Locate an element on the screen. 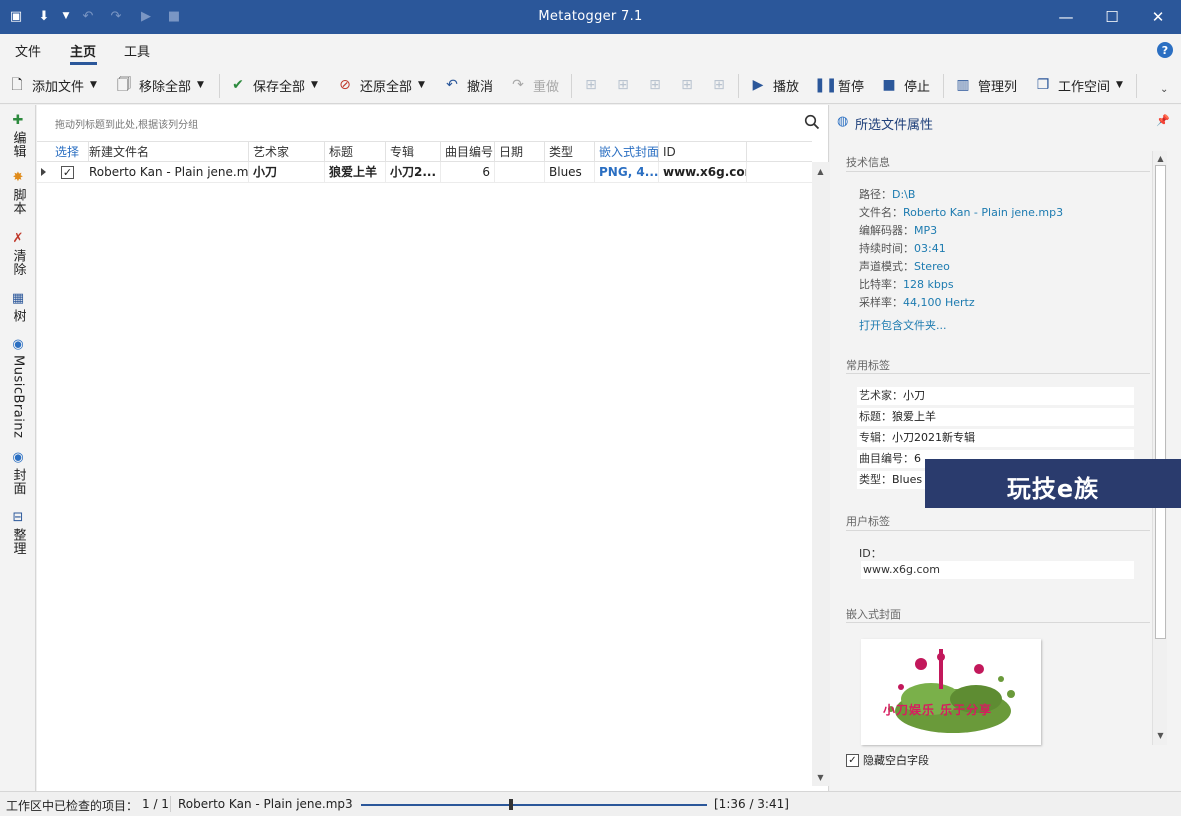 The height and width of the screenshot is (816, 1181). hide-empty-checkbox: ✓ is located at coordinates (852, 760).